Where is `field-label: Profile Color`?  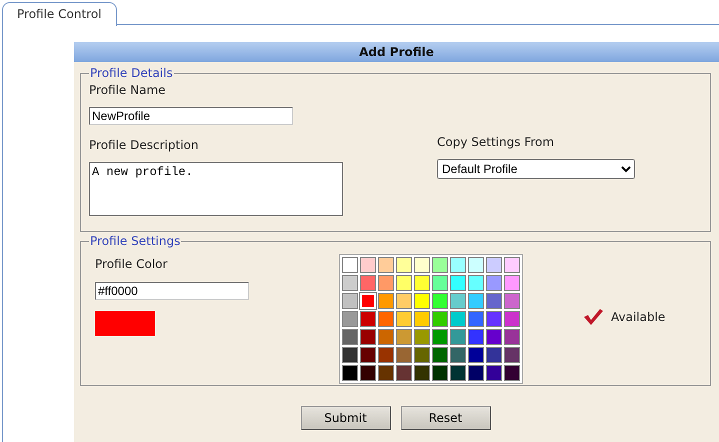 field-label: Profile Color is located at coordinates (131, 264).